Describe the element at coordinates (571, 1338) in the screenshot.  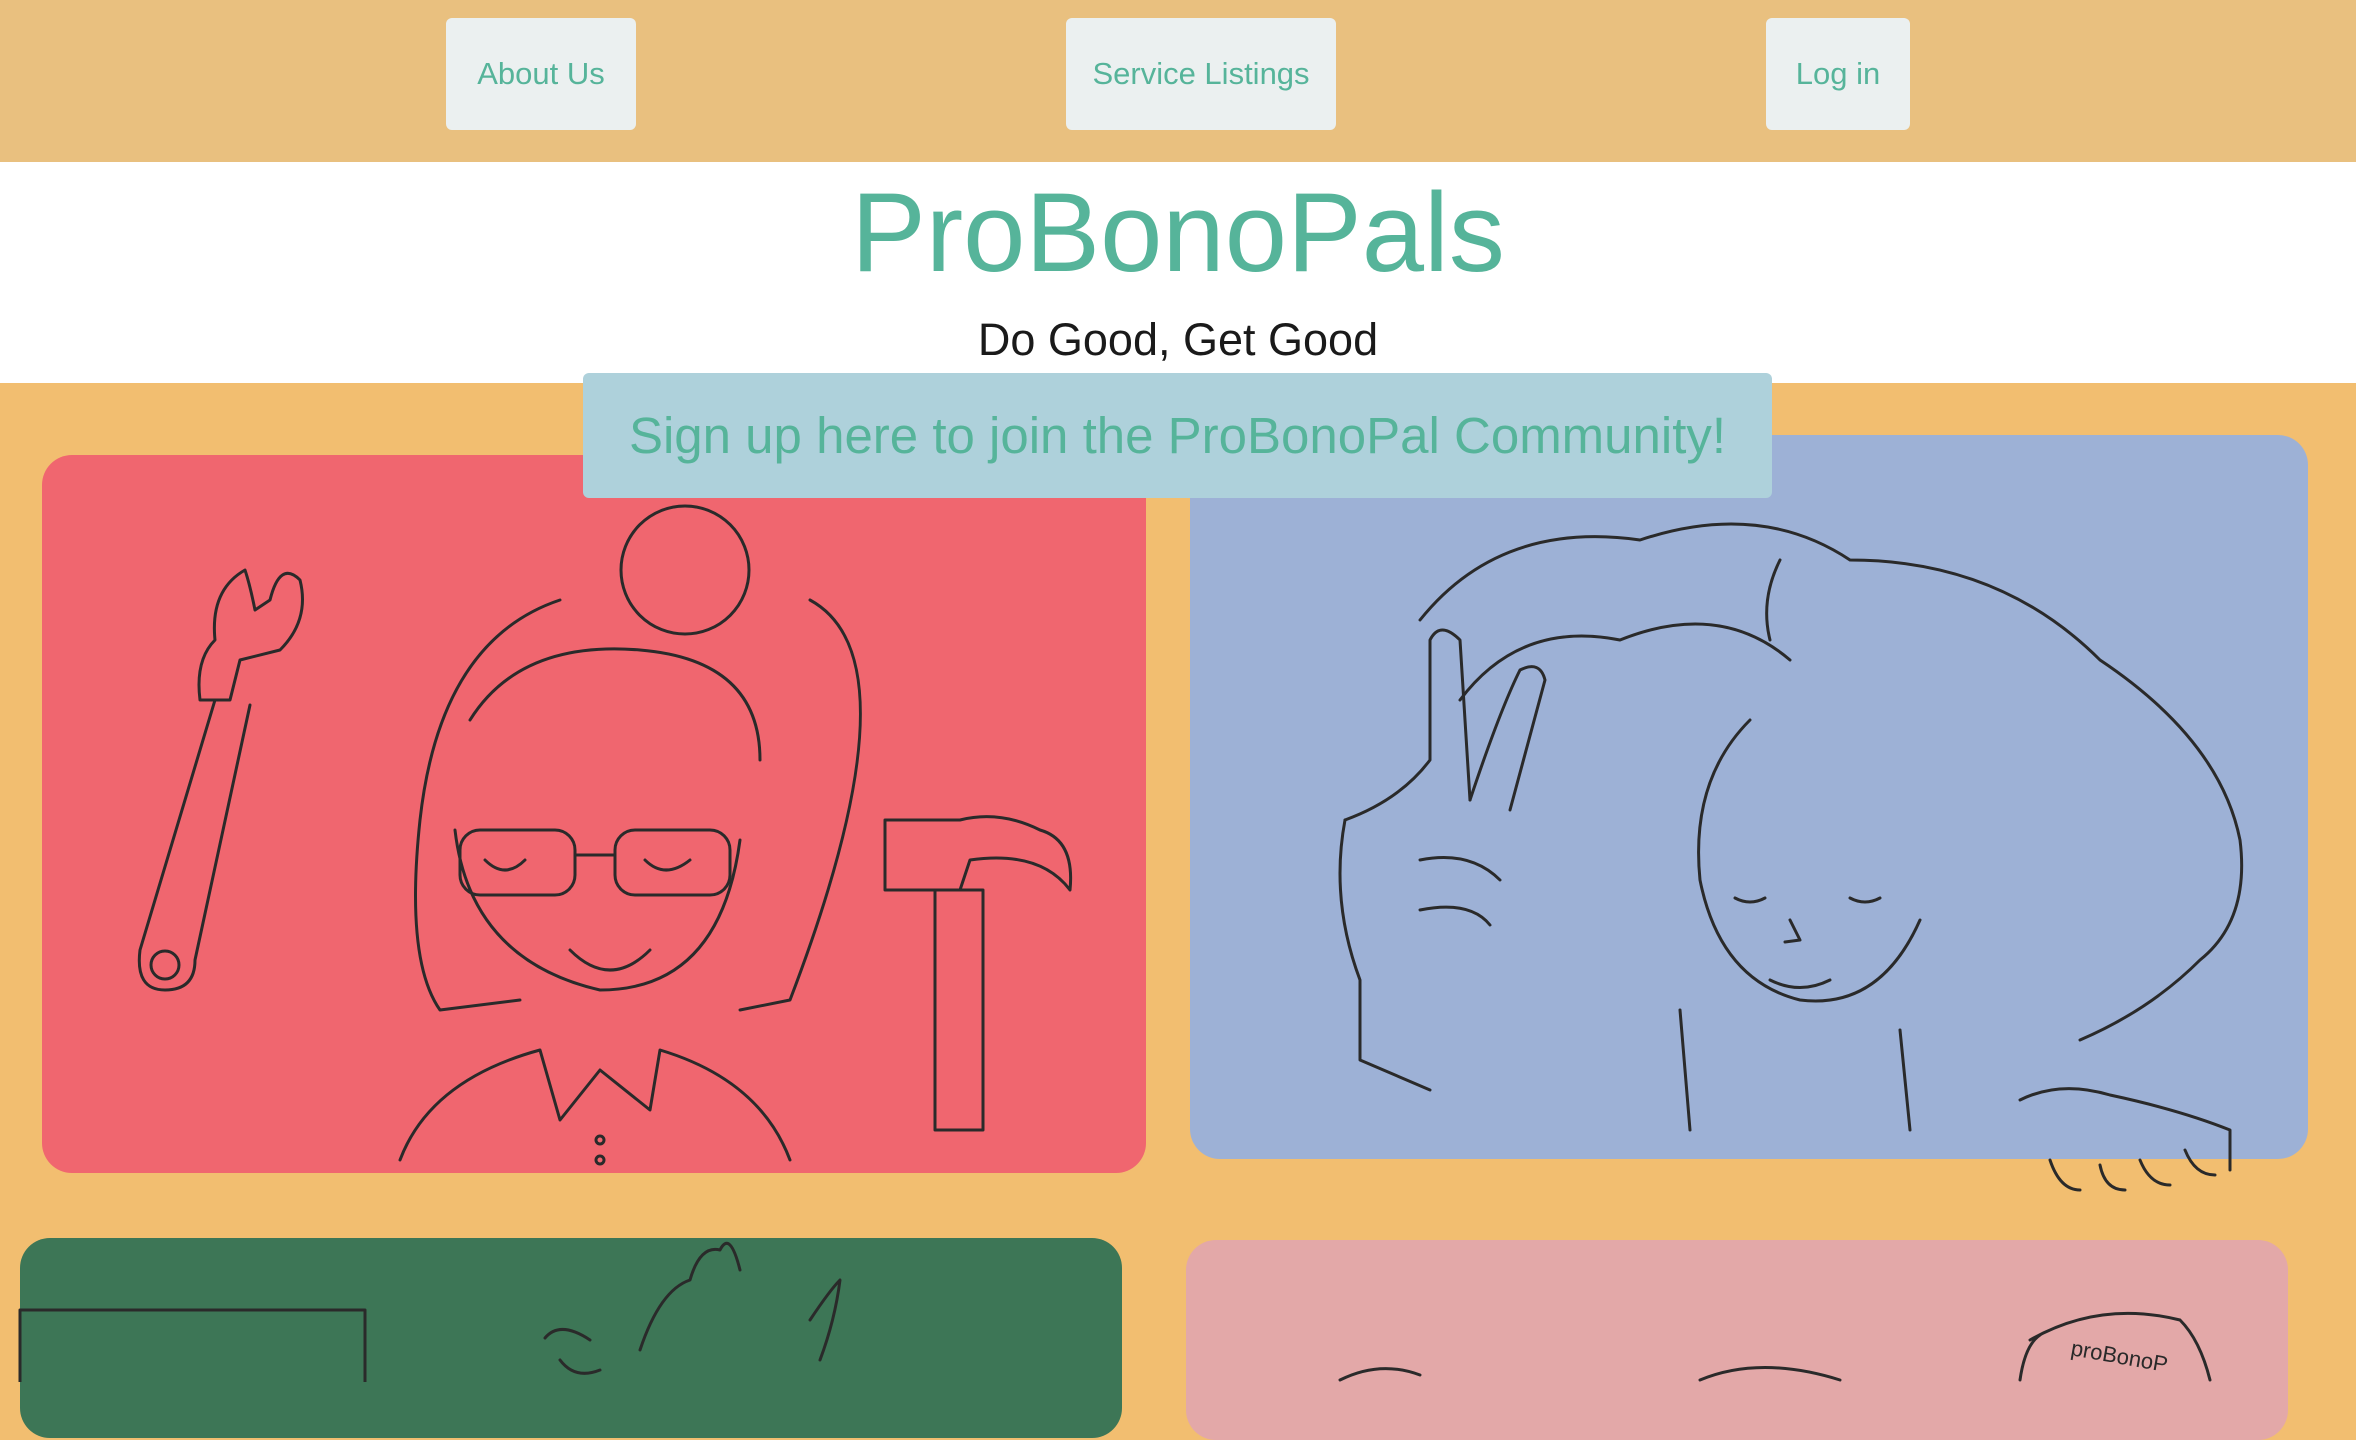
I see `illustration-panel-cat` at that location.